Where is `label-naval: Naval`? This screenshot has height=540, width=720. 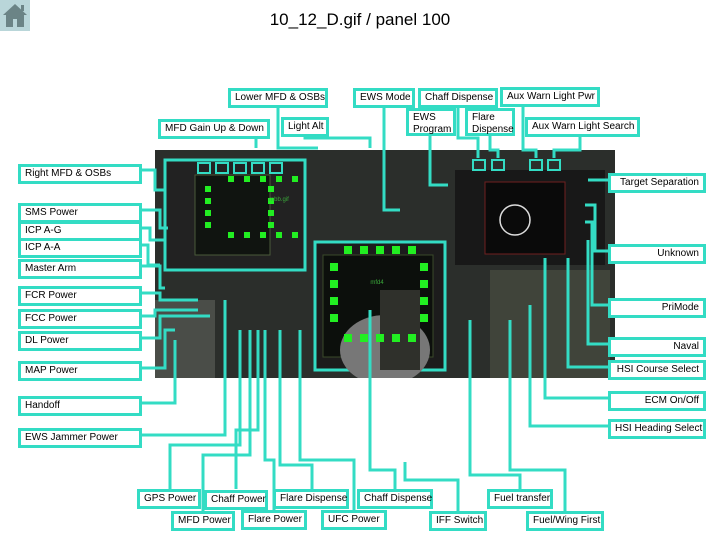
label-naval: Naval is located at coordinates (657, 347).